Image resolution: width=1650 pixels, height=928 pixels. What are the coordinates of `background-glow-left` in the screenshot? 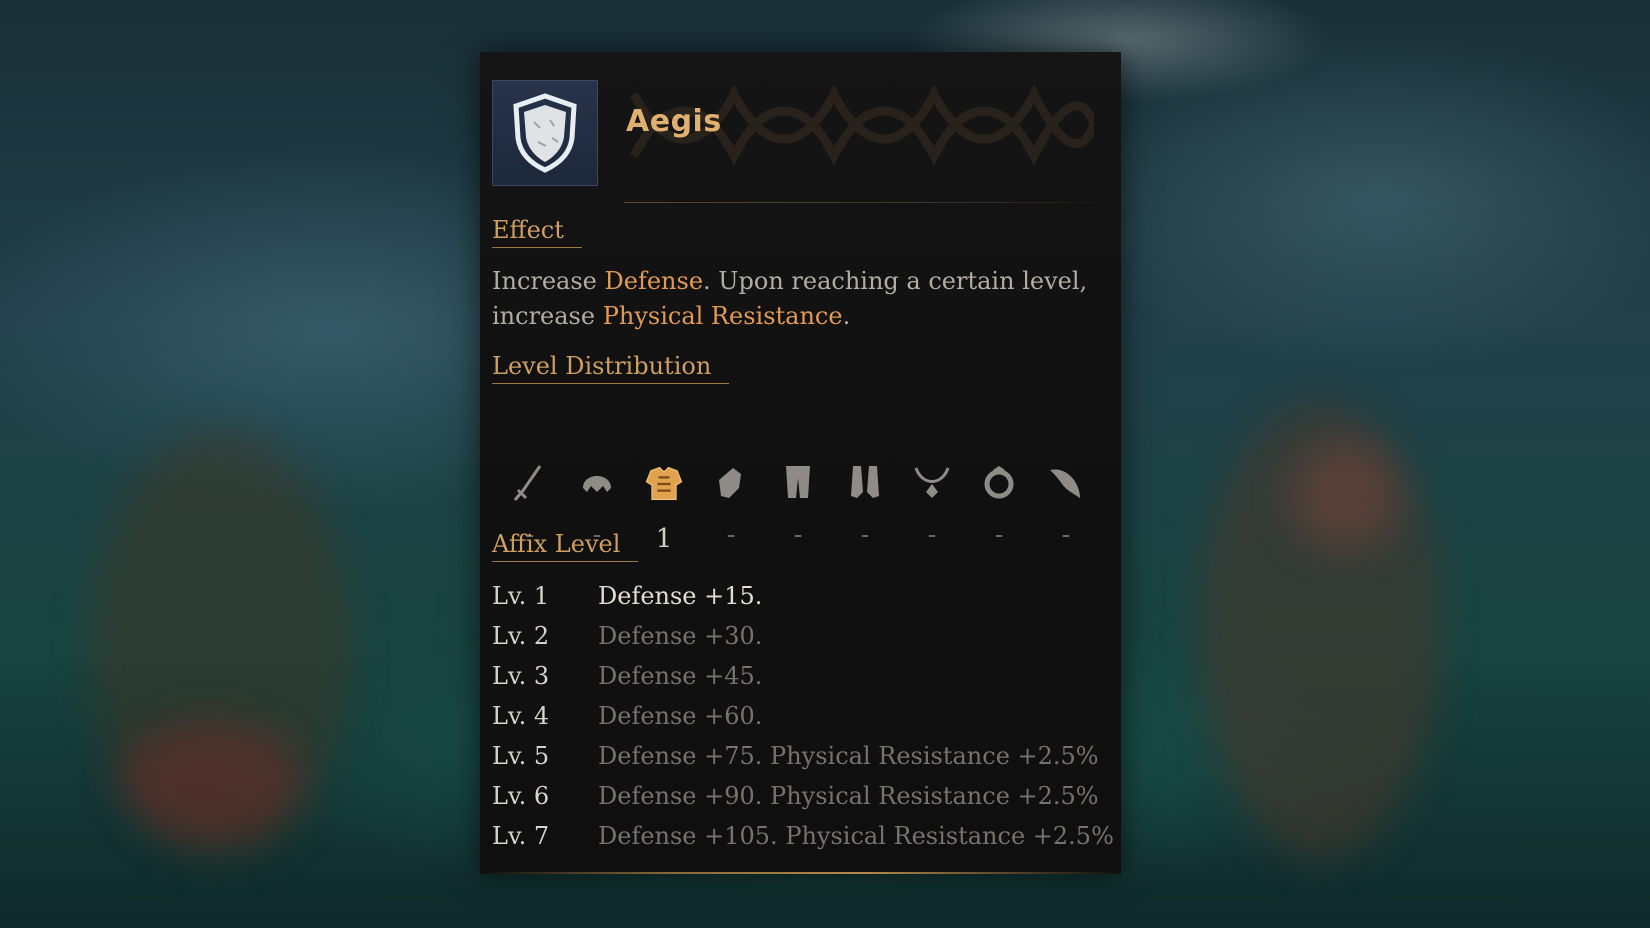 It's located at (210, 780).